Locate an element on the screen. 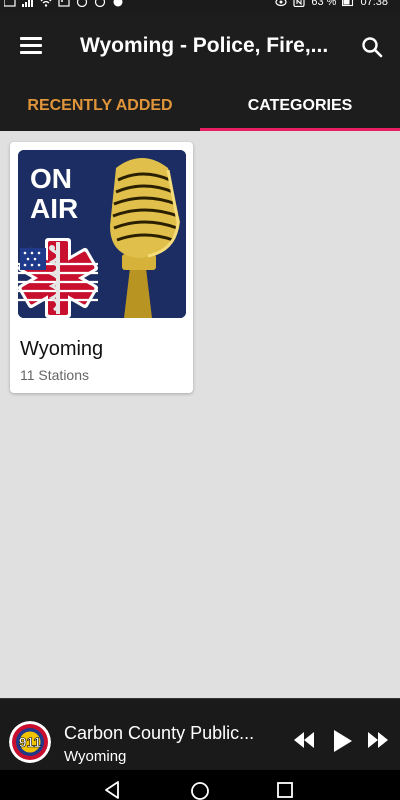 This screenshot has height=800, width=400. on-air-microphone-image: ON AIR is located at coordinates (102, 234).